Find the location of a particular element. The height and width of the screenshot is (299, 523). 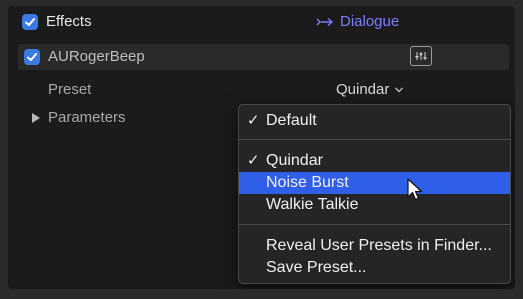

menu-item-label: Default is located at coordinates (291, 120).